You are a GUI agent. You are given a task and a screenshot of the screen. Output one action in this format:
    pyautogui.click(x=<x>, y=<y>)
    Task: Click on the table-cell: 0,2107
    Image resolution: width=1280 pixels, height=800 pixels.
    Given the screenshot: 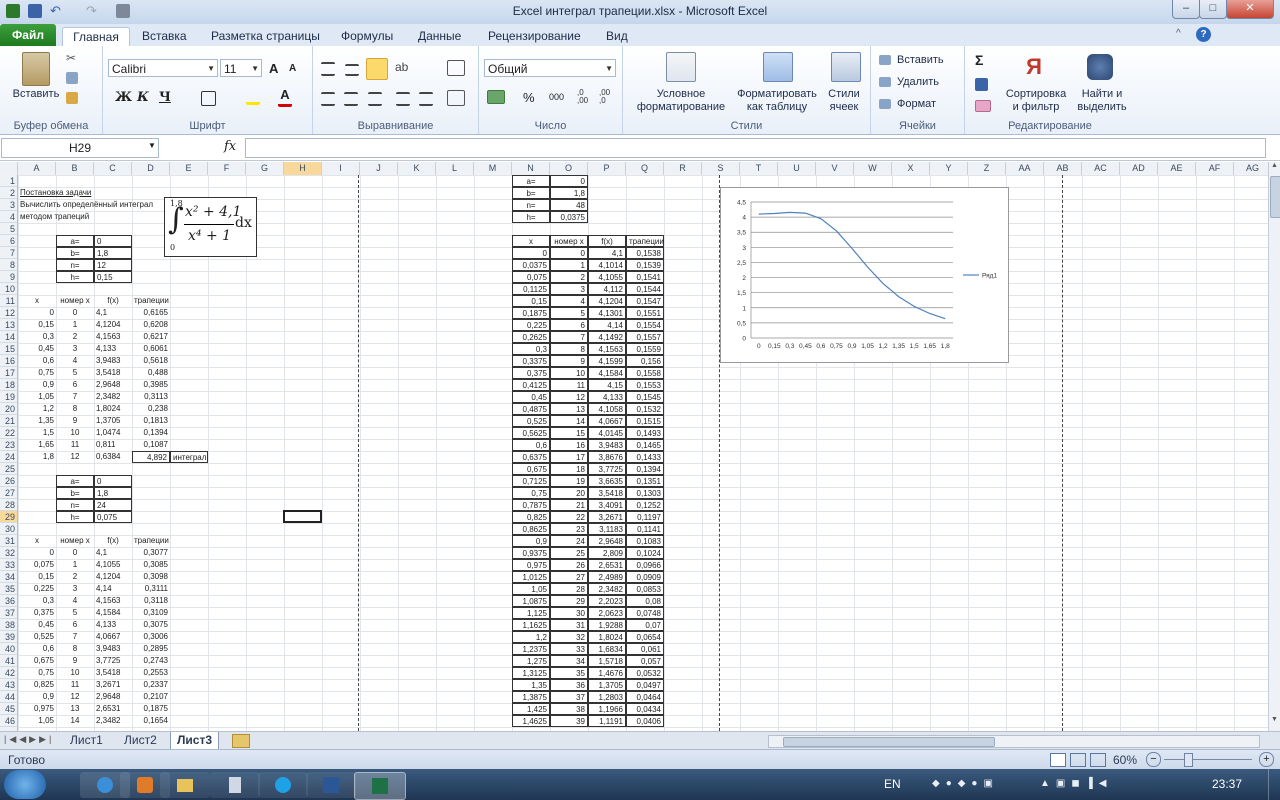 What is the action you would take?
    pyautogui.click(x=151, y=697)
    